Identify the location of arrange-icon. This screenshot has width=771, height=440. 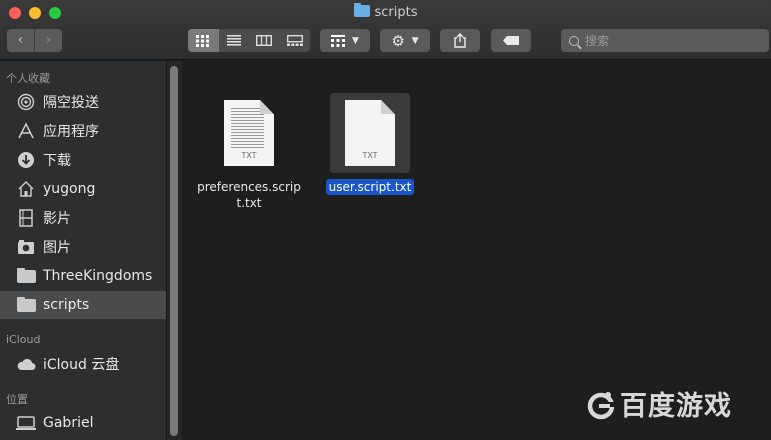
(338, 40).